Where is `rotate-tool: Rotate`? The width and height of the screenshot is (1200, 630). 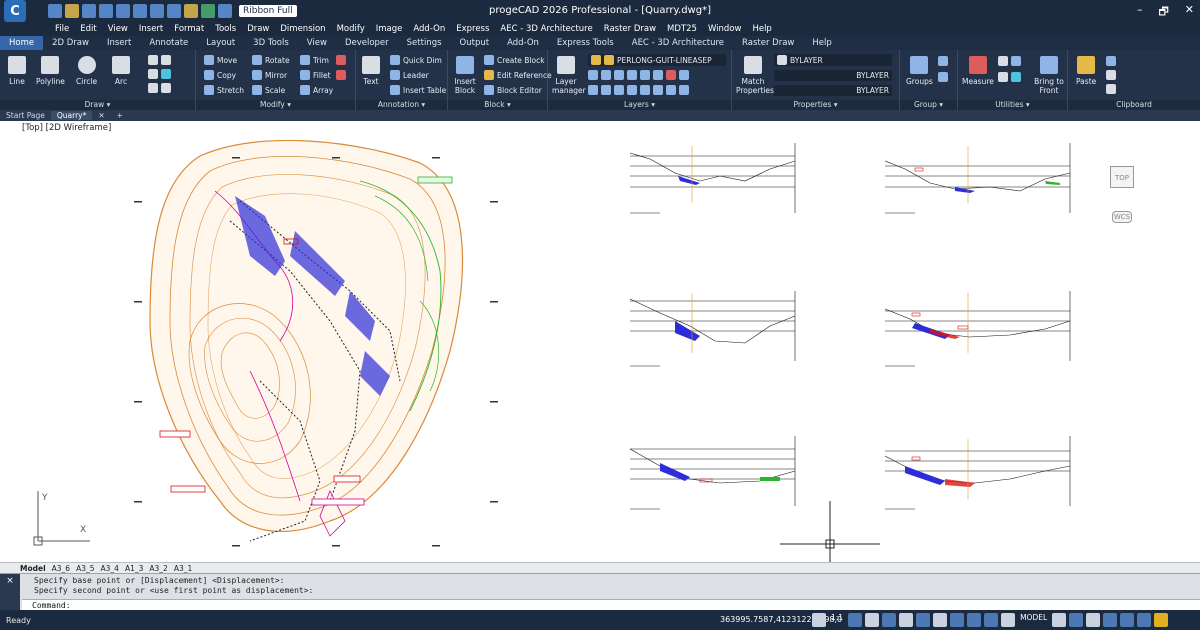
rotate-tool: Rotate is located at coordinates (271, 60).